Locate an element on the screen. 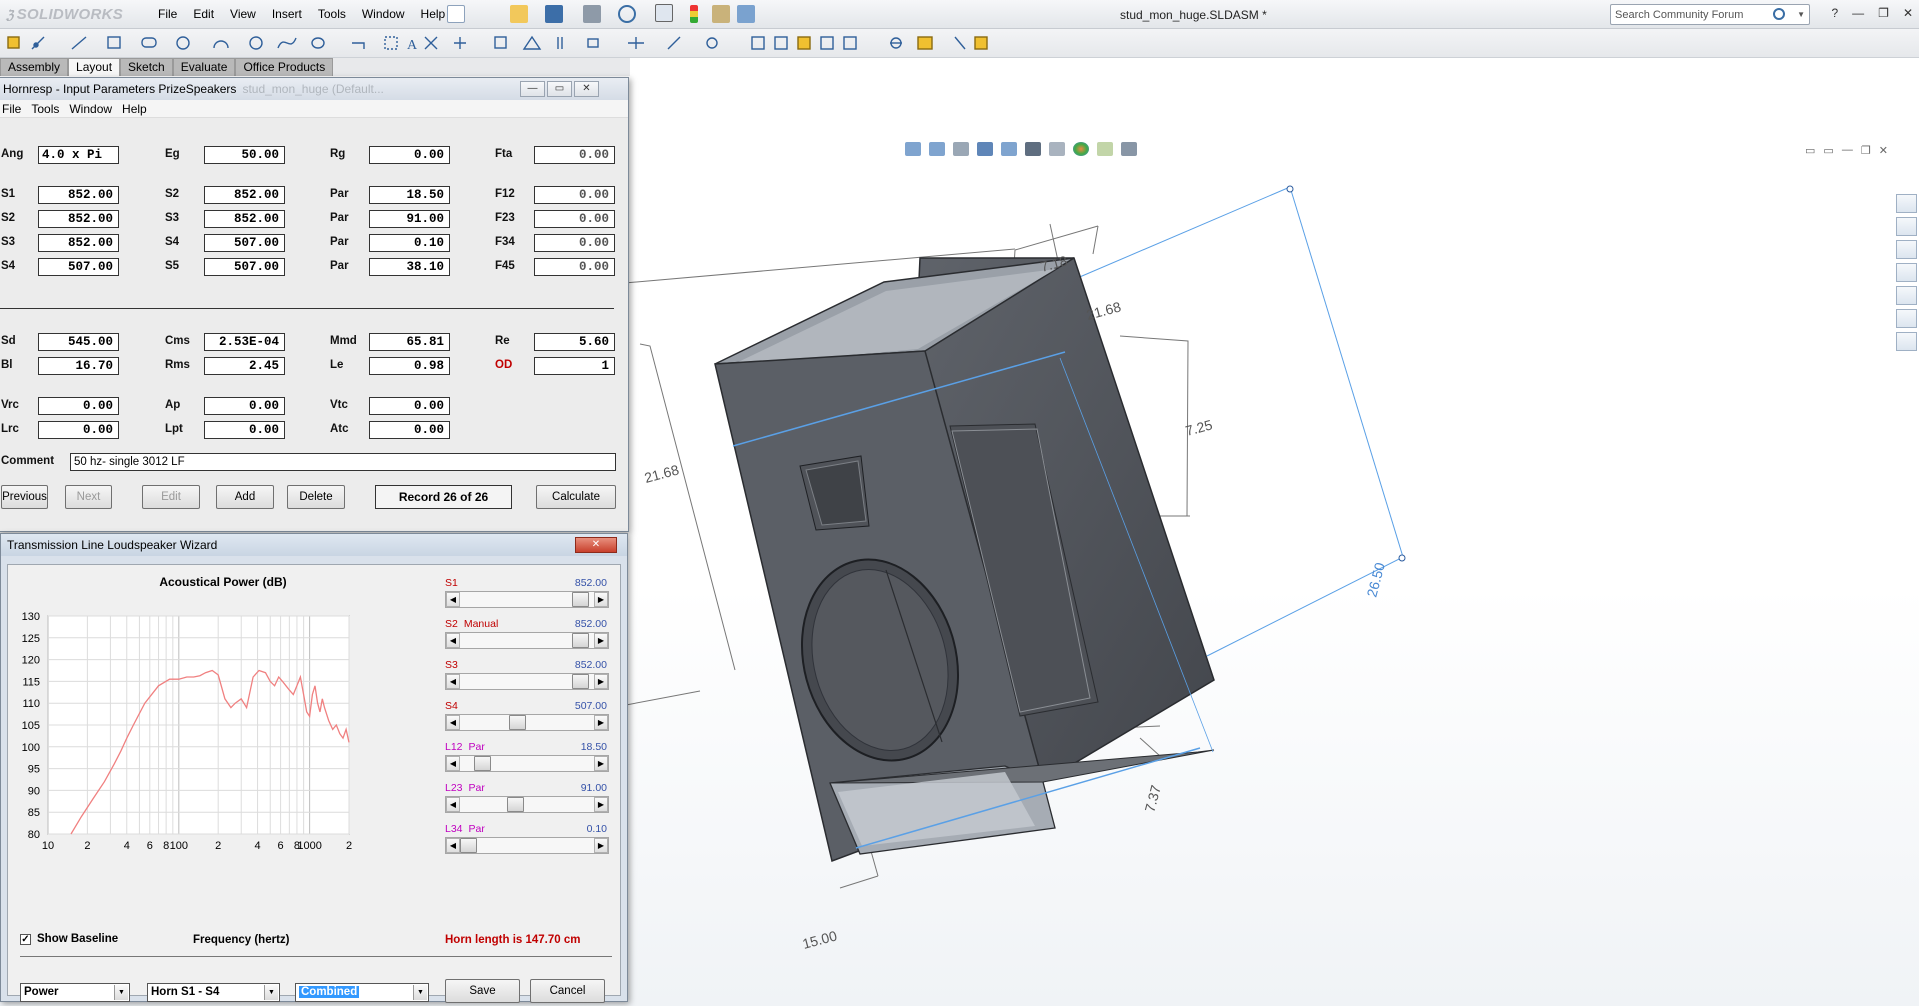  appearances-icon is located at coordinates (1906, 318).